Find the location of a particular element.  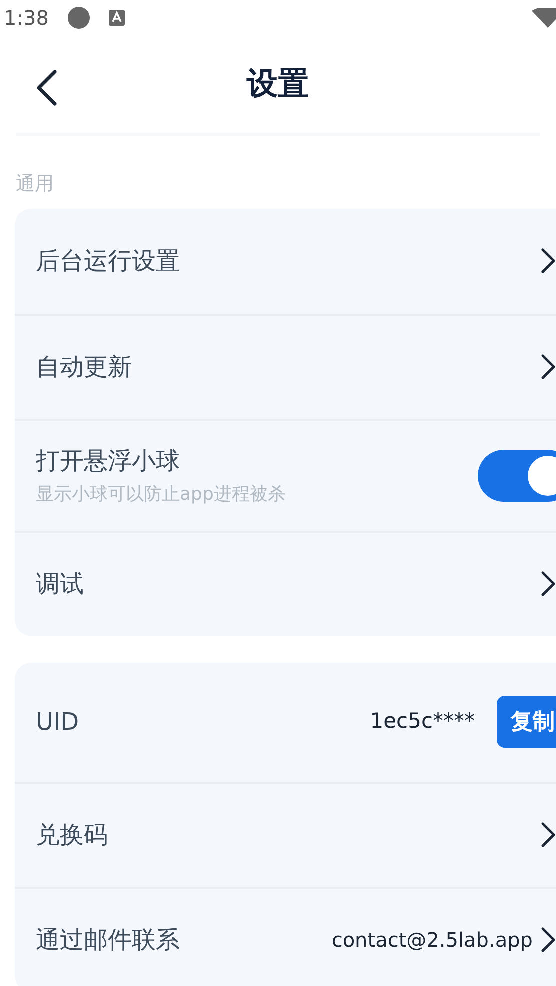

row-label: 后台运行设置 is located at coordinates (108, 261).